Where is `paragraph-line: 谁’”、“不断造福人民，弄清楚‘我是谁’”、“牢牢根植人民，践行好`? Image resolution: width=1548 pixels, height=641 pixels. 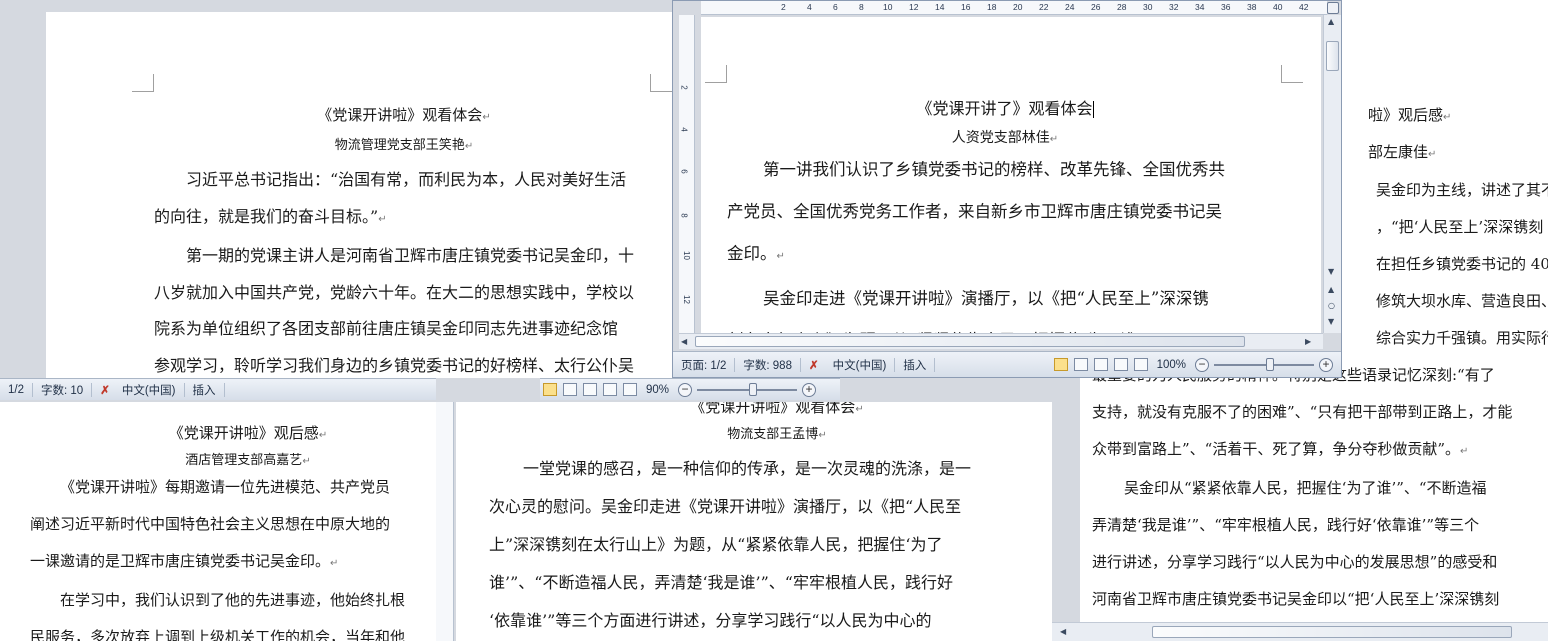 paragraph-line: 谁’”、“不断造福人民，弄清楚‘我是谁’”、“牢牢根植人民，践行好 is located at coordinates (721, 582).